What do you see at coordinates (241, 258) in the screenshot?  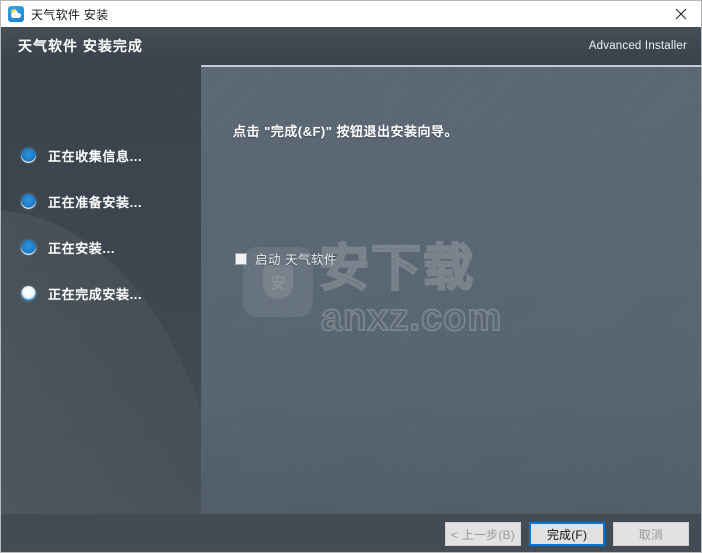 I see `launch-app-checkbox` at bounding box center [241, 258].